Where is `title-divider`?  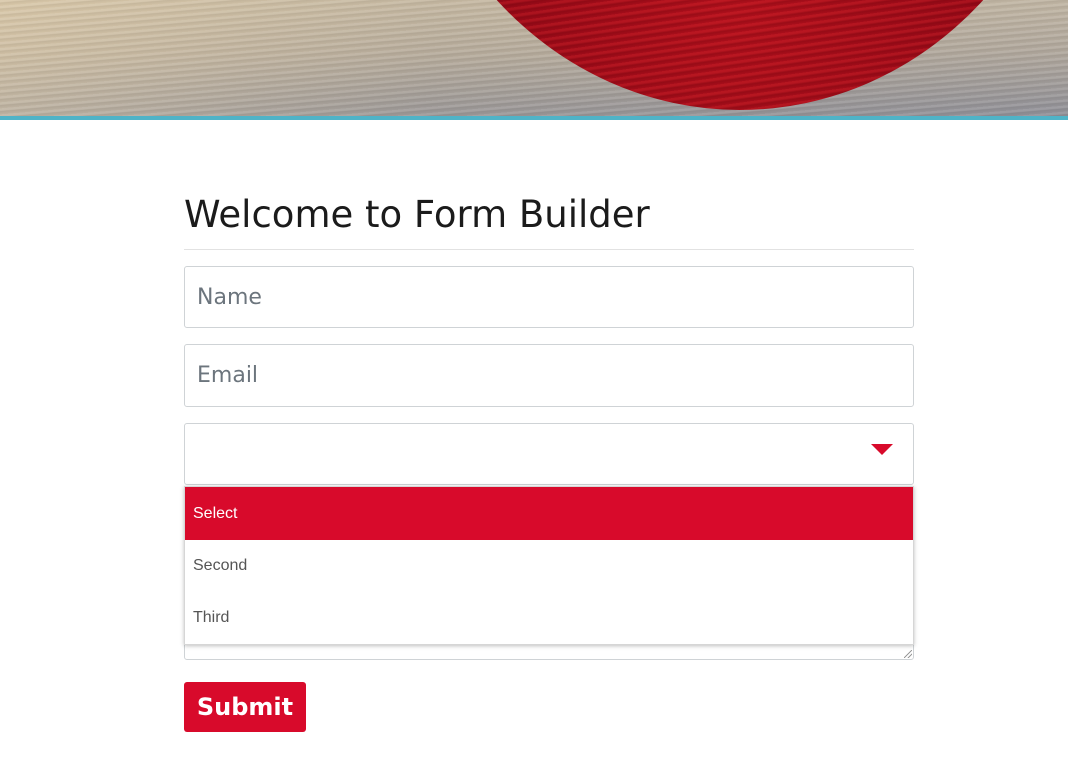
title-divider is located at coordinates (549, 249).